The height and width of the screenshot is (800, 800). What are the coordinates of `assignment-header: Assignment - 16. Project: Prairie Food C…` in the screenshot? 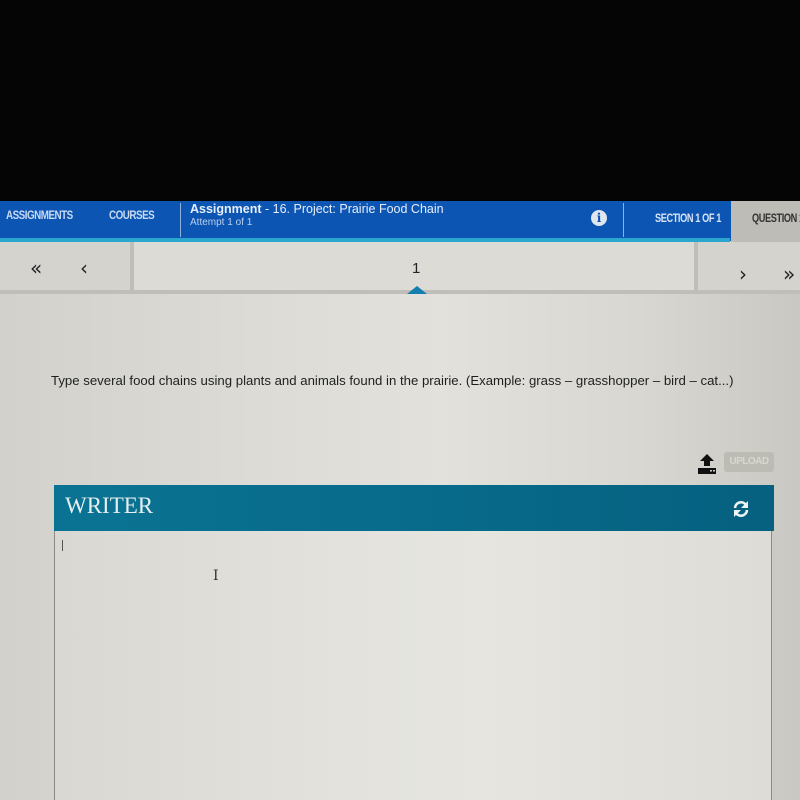 It's located at (317, 215).